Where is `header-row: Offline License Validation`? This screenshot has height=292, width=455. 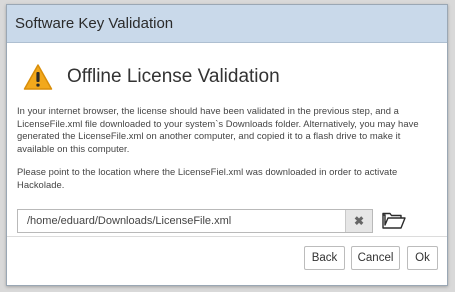 header-row: Offline License Validation is located at coordinates (227, 77).